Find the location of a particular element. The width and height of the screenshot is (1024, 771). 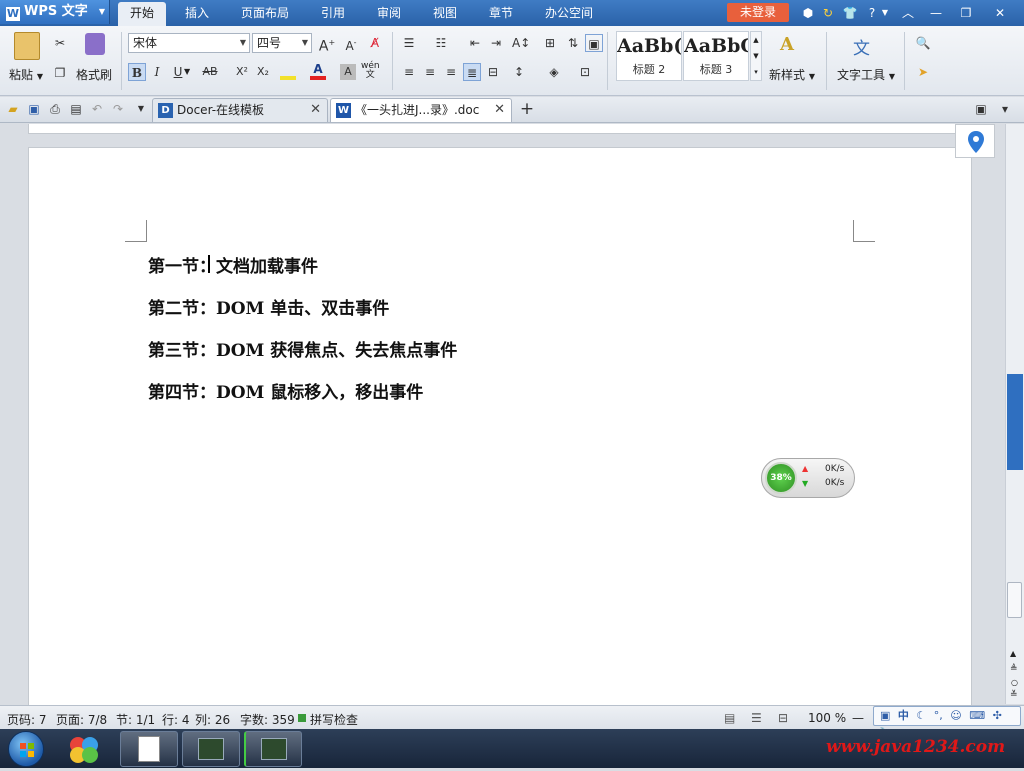

next-page-icon: ≚ is located at coordinates (1014, 695).